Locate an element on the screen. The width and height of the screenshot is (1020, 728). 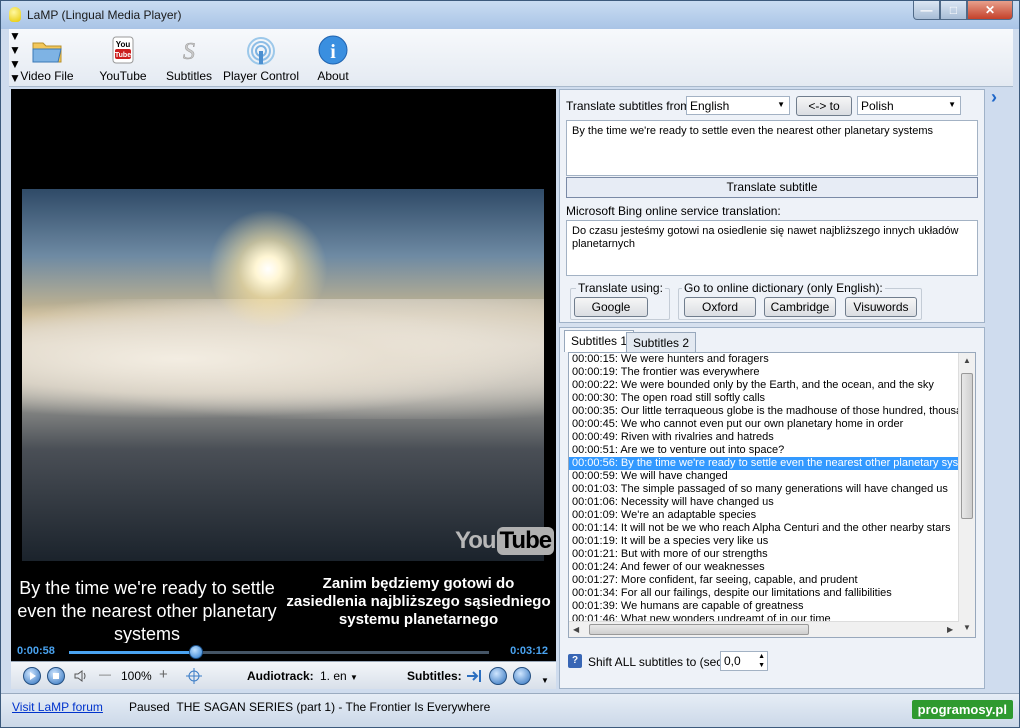
stop-button is located at coordinates (56, 676).